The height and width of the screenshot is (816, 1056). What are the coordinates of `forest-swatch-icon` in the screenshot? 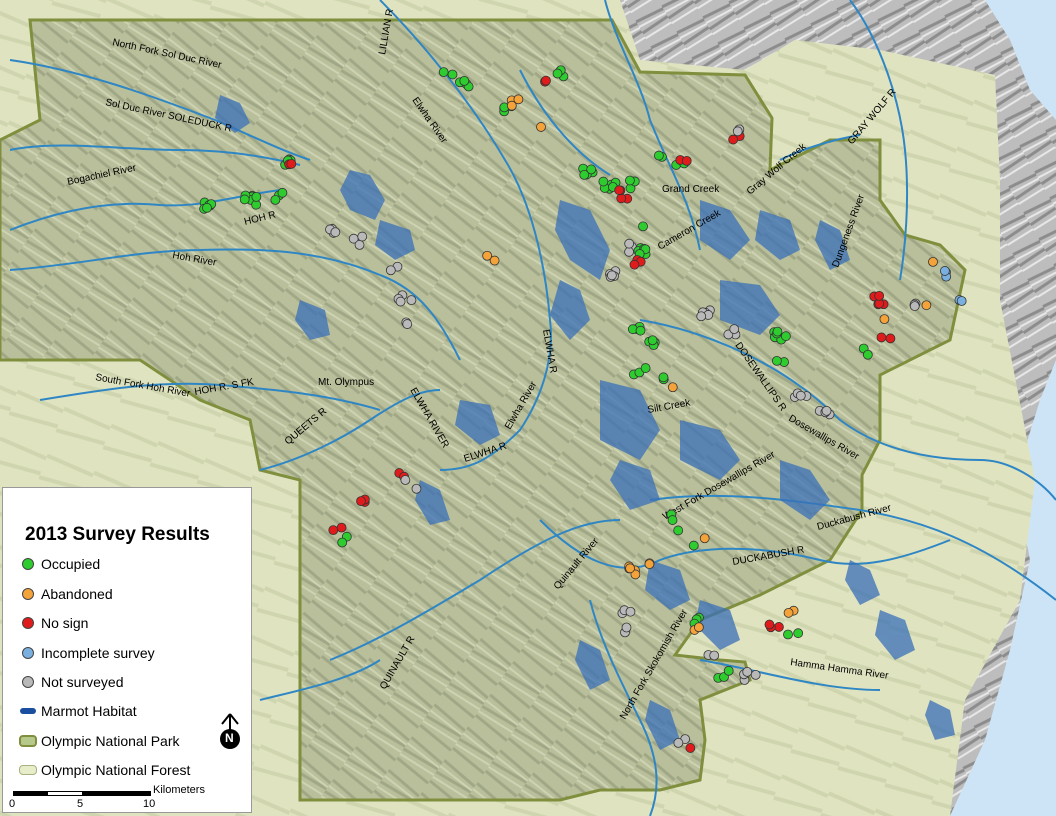 It's located at (28, 770).